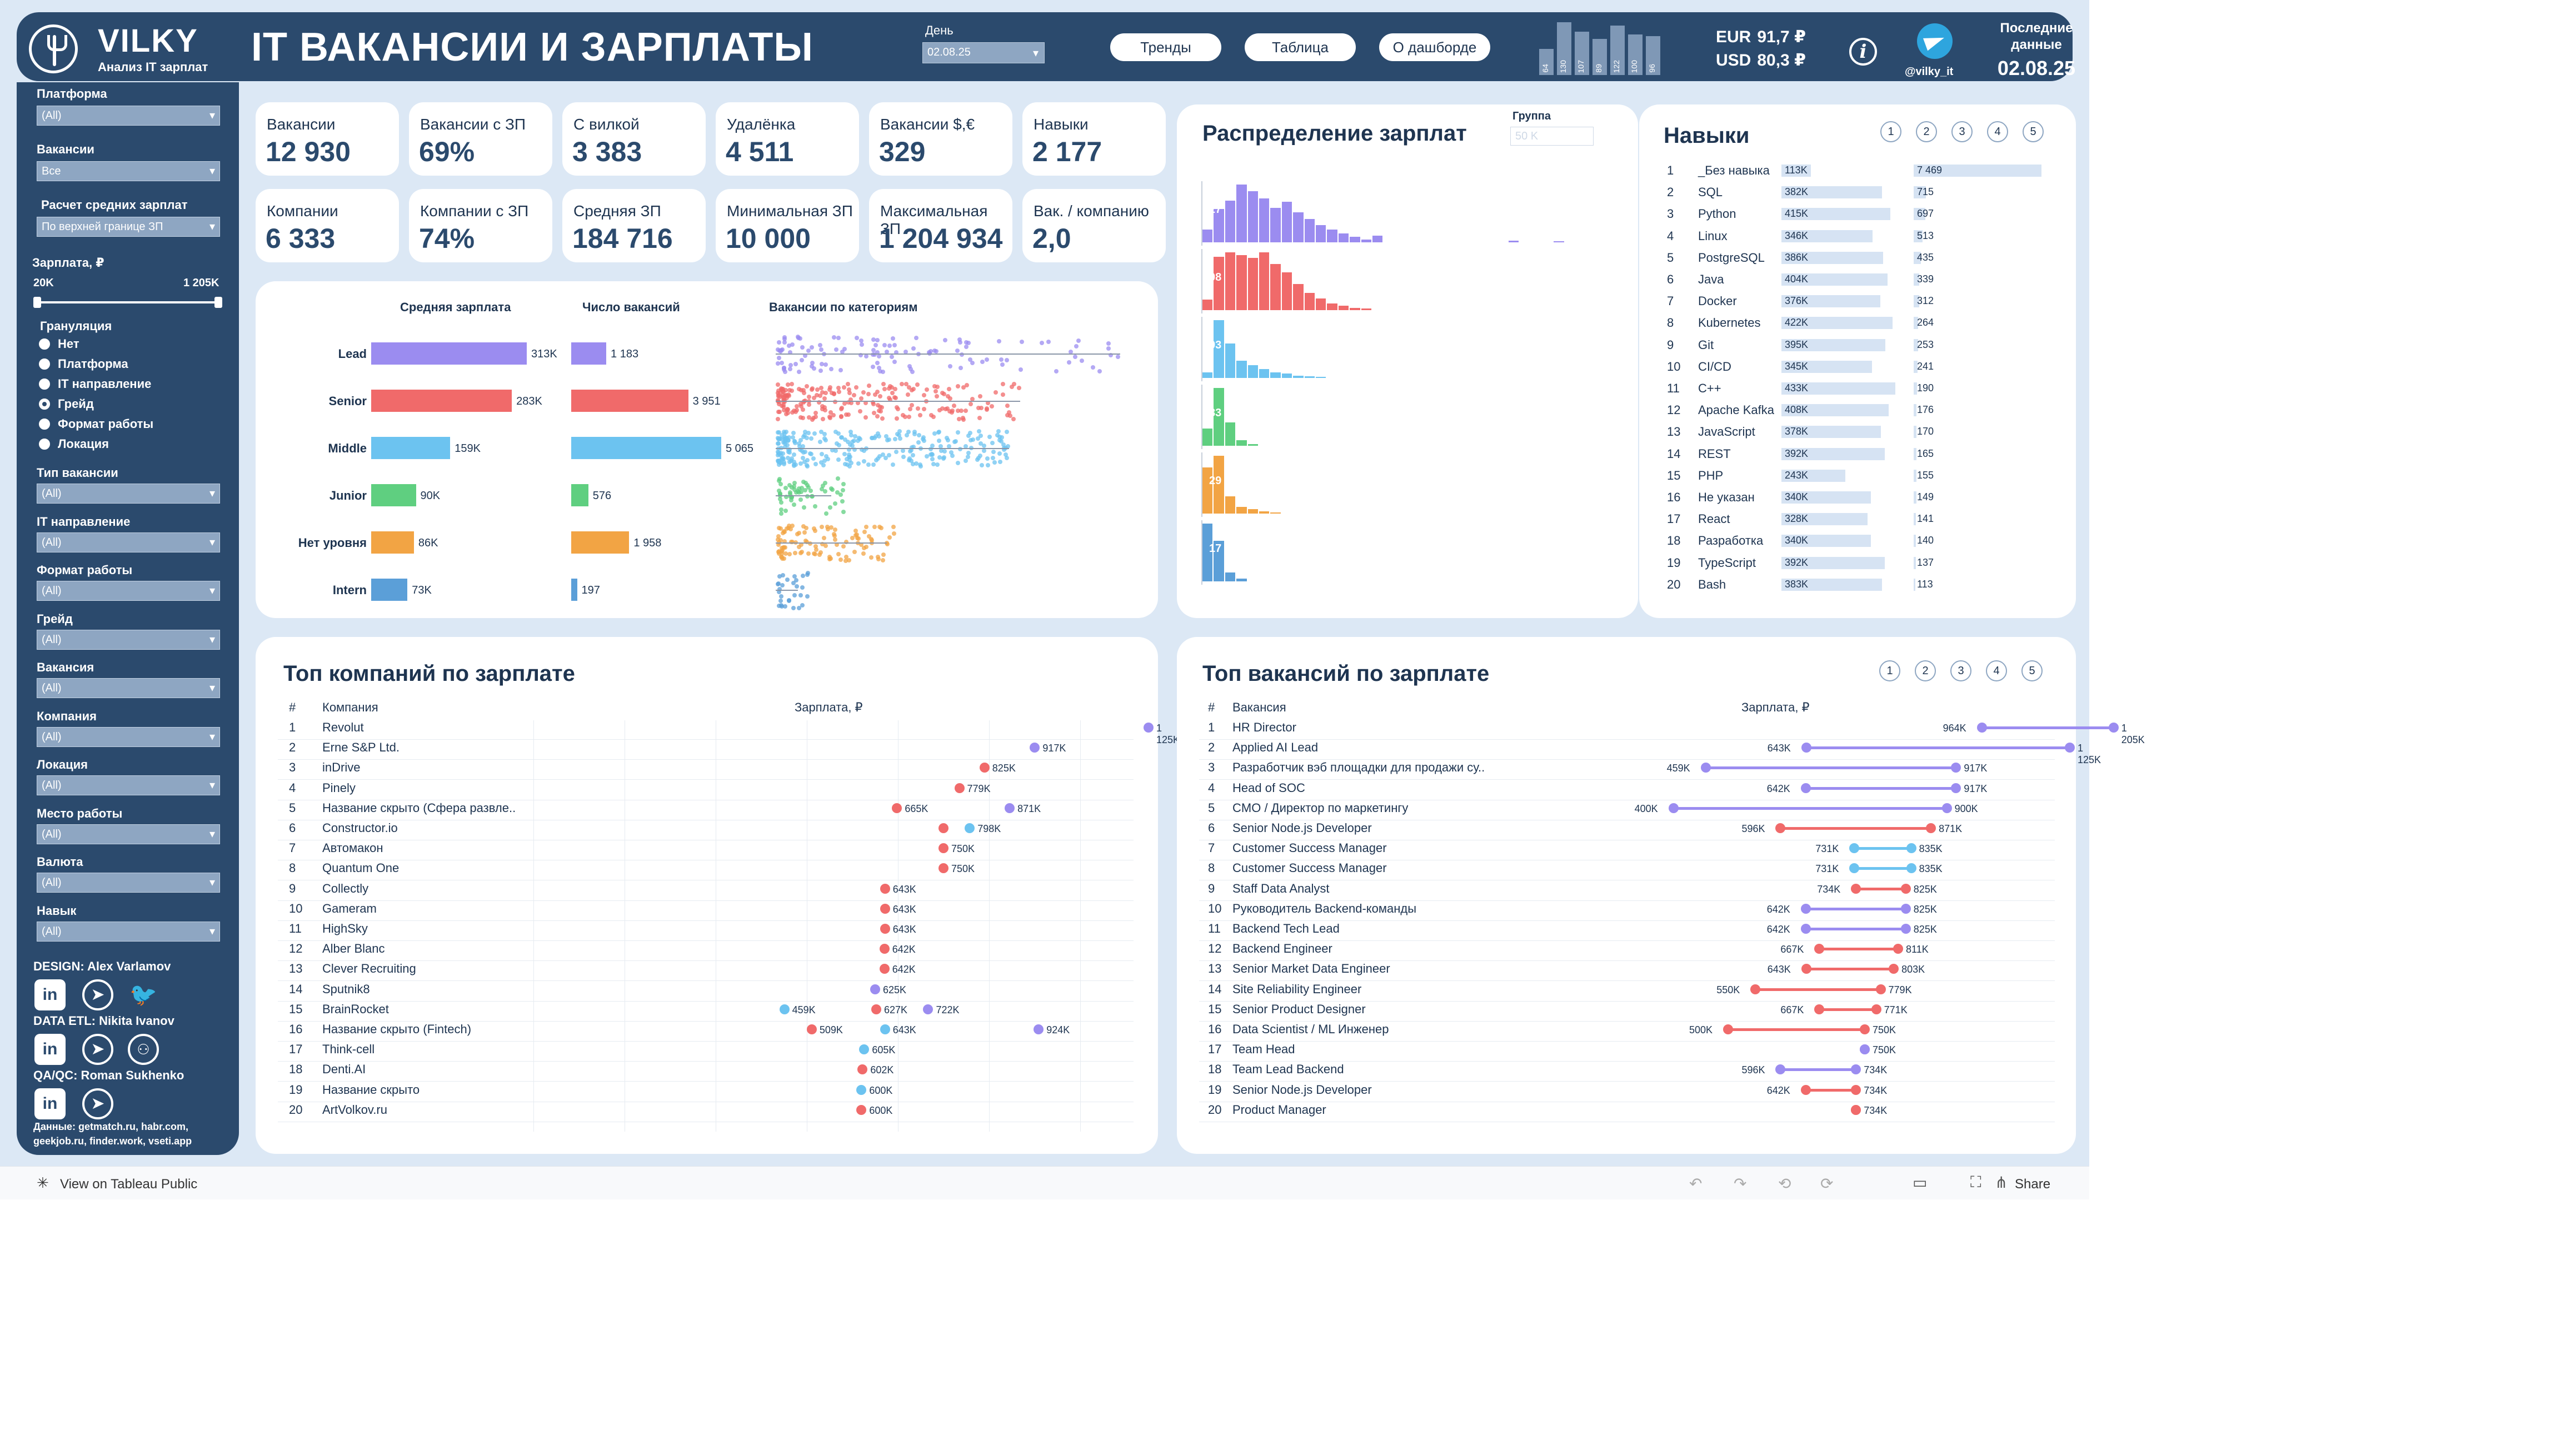  What do you see at coordinates (1300, 47) in the screenshot?
I see `table-button: Таблица` at bounding box center [1300, 47].